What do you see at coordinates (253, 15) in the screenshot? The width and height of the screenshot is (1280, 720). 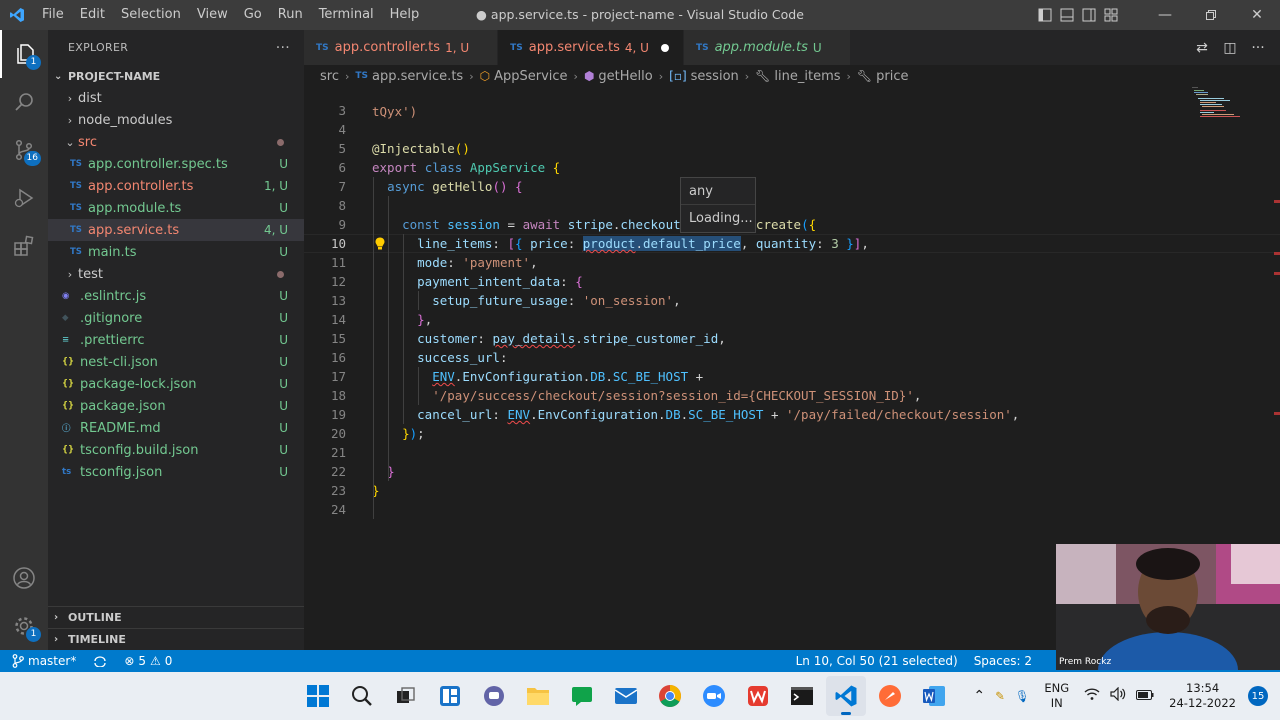 I see `menu-go: Go` at bounding box center [253, 15].